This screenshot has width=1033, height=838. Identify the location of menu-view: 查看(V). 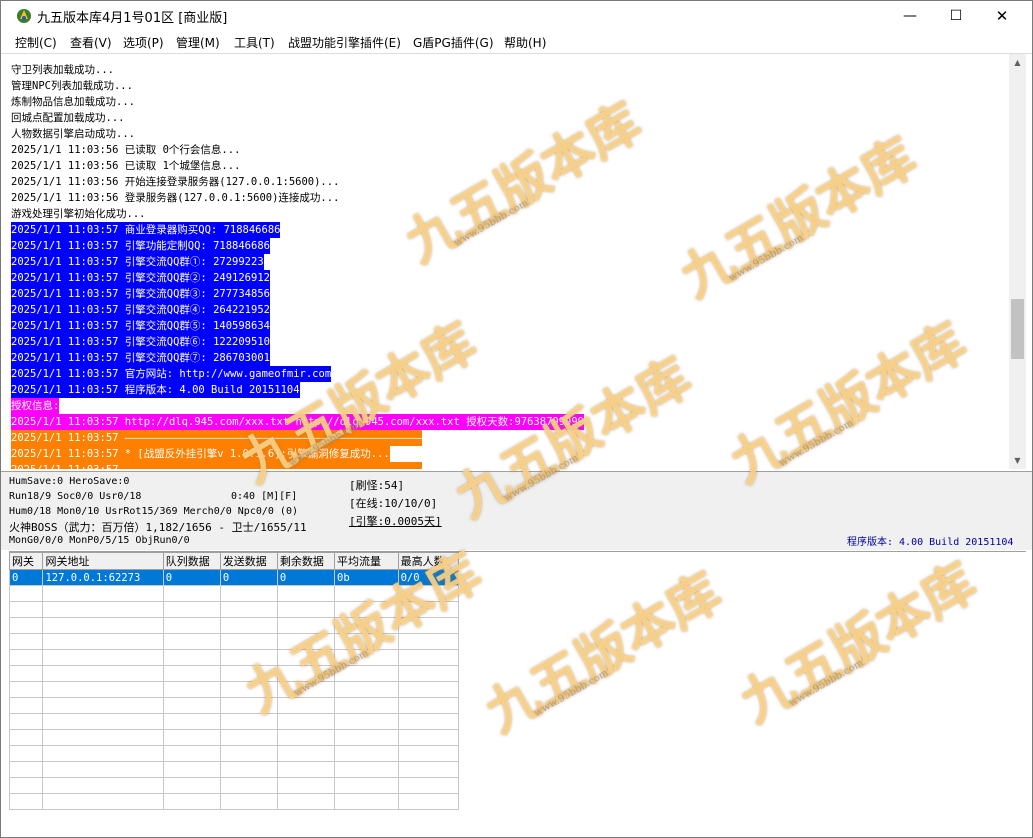
(91, 42).